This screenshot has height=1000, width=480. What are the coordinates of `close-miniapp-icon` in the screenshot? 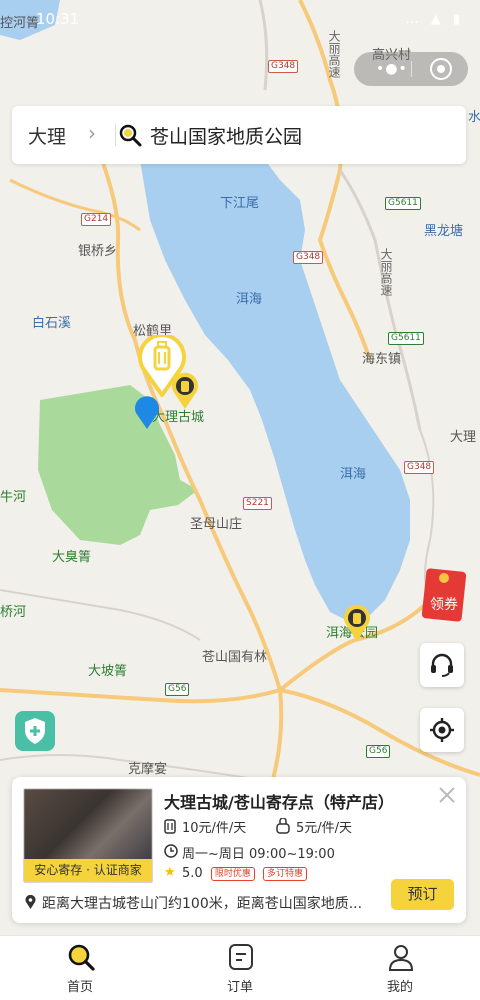 It's located at (441, 69).